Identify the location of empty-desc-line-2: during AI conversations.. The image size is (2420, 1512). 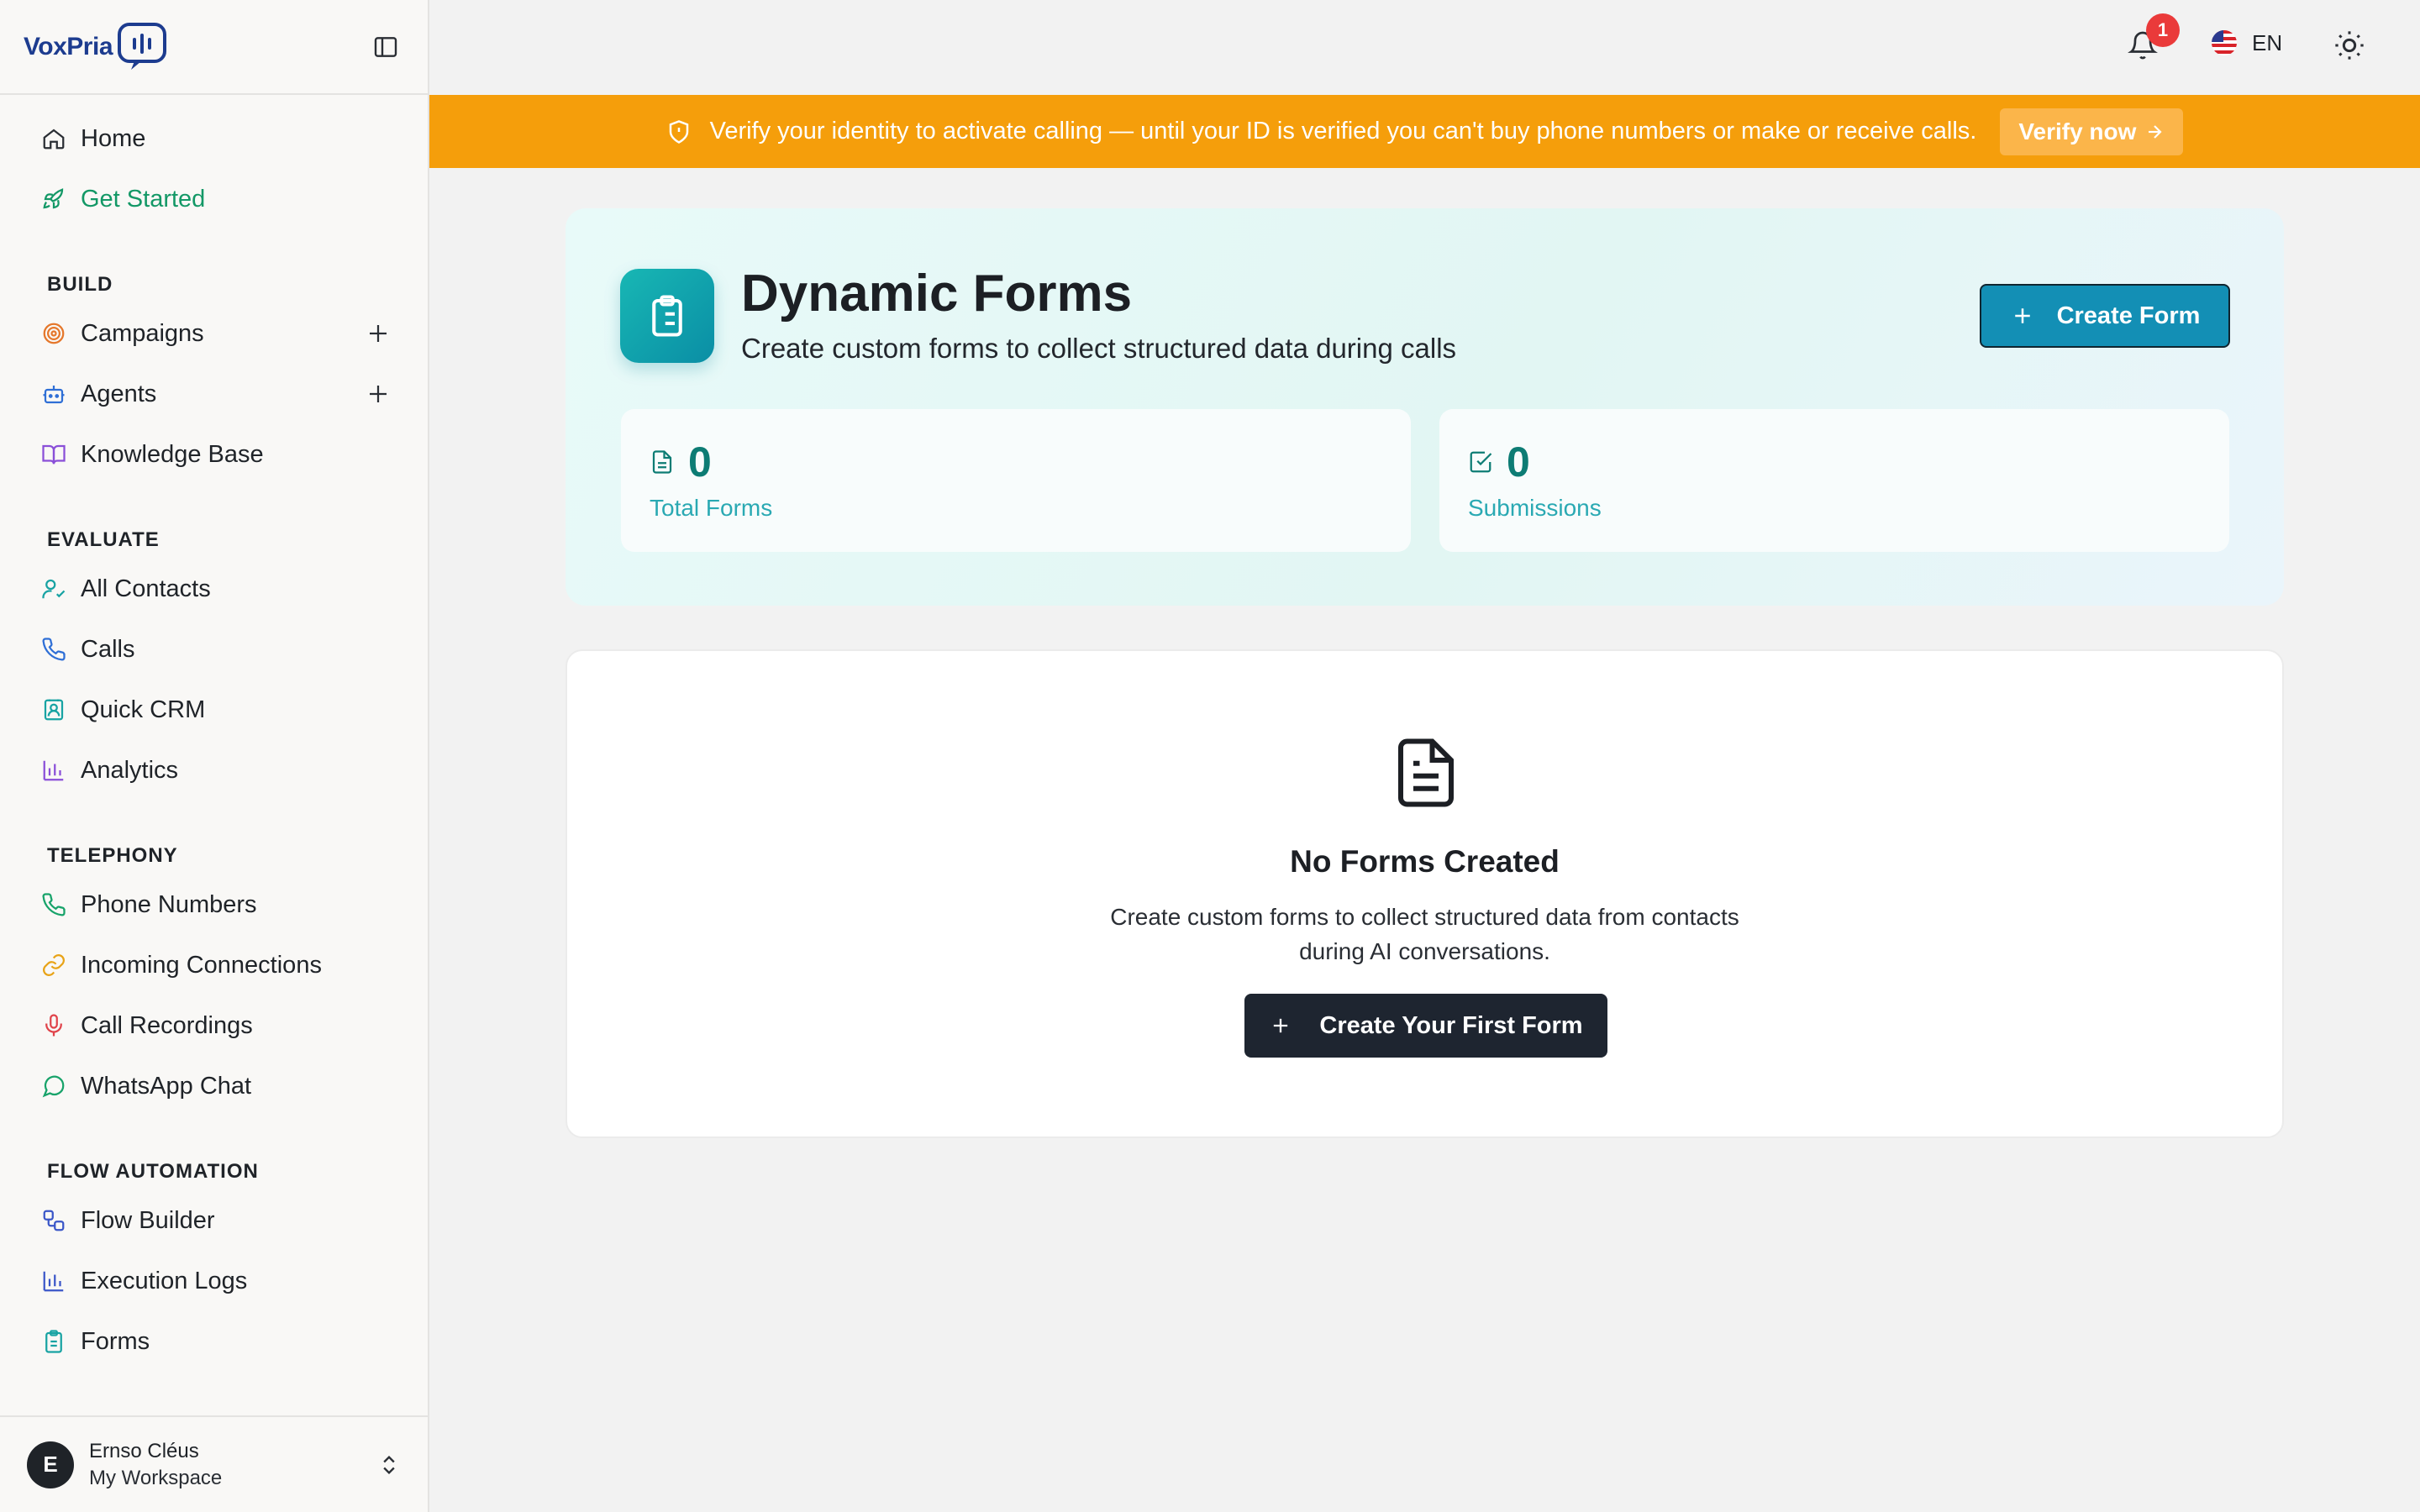
(1424, 951).